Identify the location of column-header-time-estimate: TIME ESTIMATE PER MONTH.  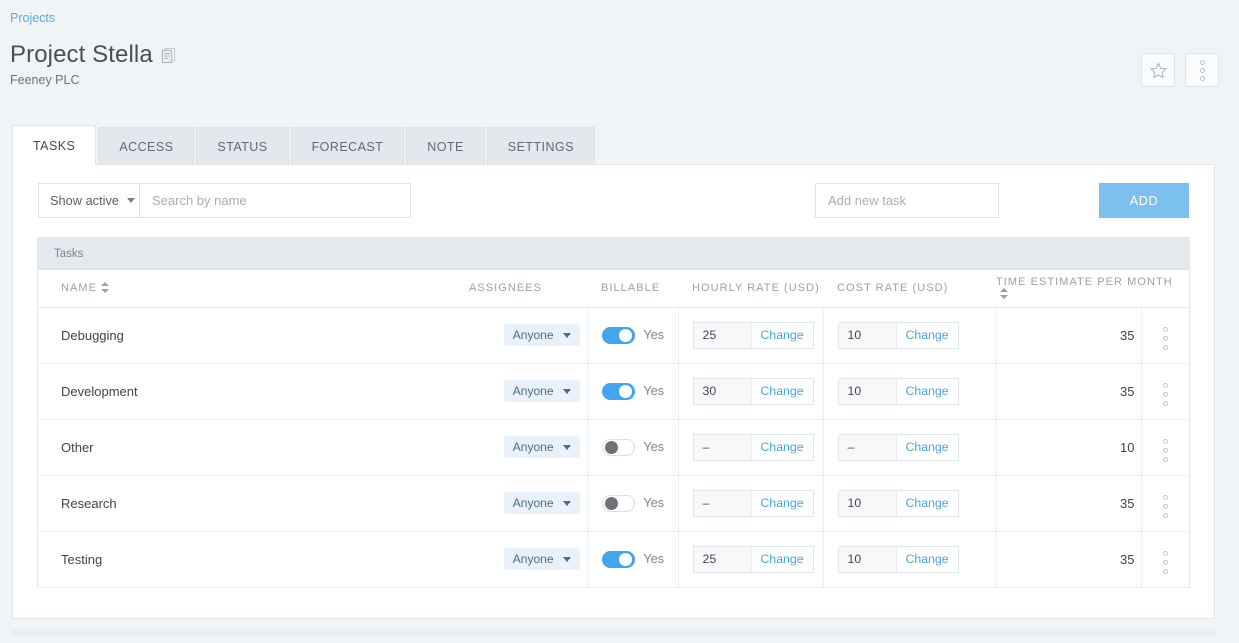
(1092, 289).